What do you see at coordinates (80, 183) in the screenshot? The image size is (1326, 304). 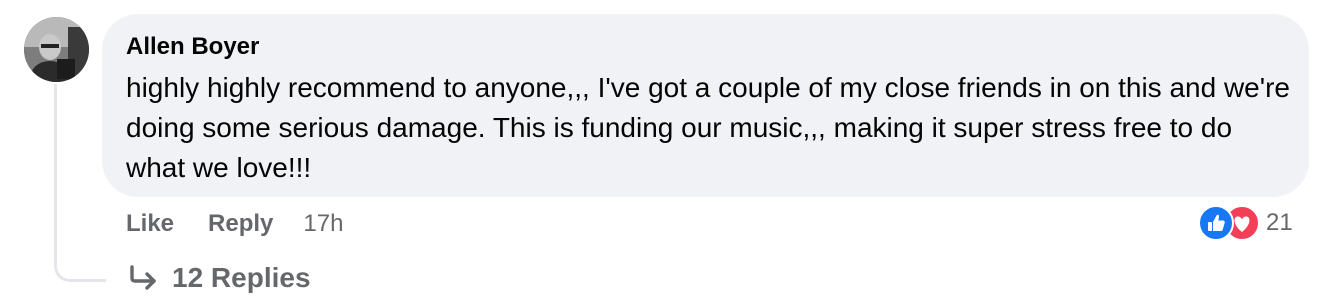 I see `thread-connector-line` at bounding box center [80, 183].